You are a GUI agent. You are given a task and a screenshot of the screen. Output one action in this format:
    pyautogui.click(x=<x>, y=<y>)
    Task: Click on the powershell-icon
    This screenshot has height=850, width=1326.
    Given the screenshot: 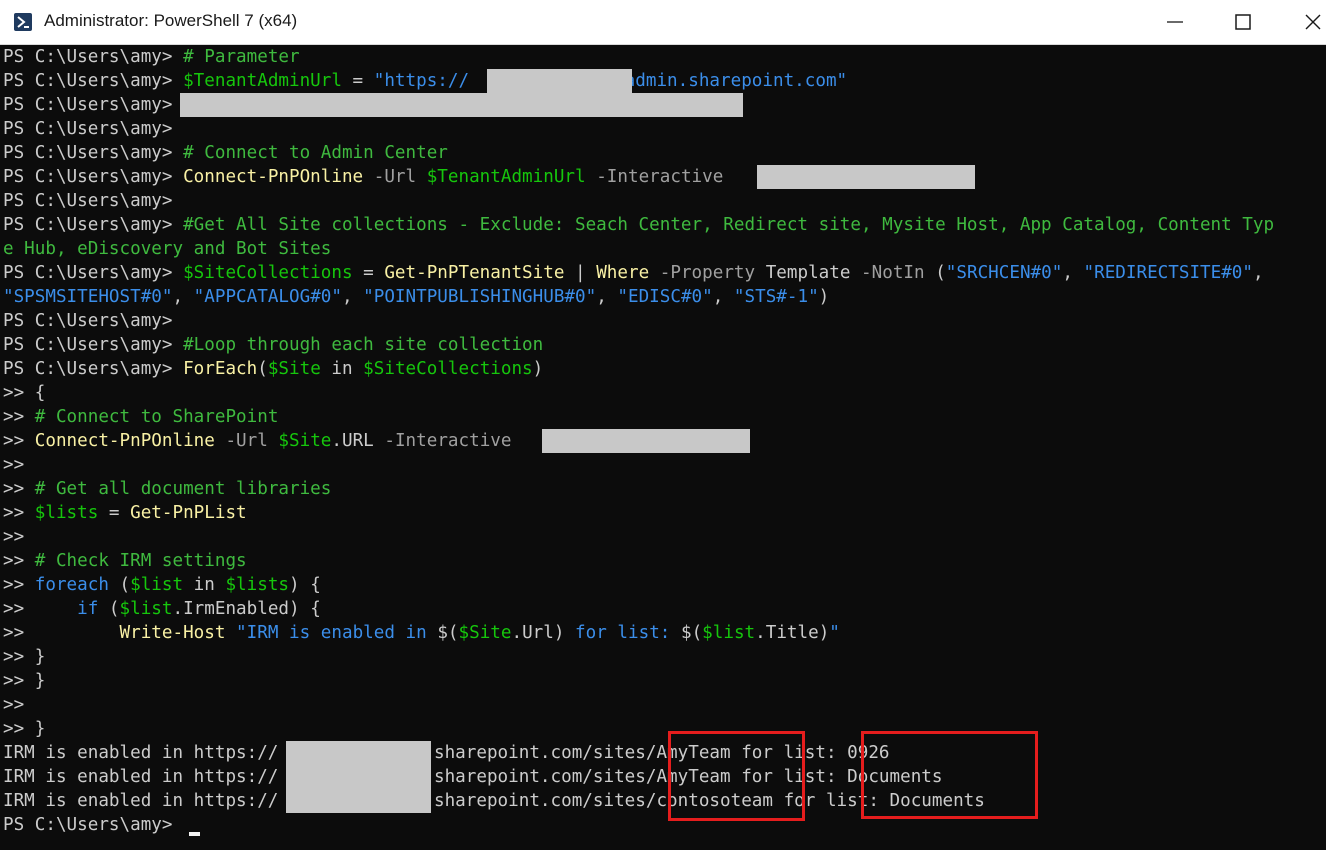 What is the action you would take?
    pyautogui.click(x=23, y=22)
    